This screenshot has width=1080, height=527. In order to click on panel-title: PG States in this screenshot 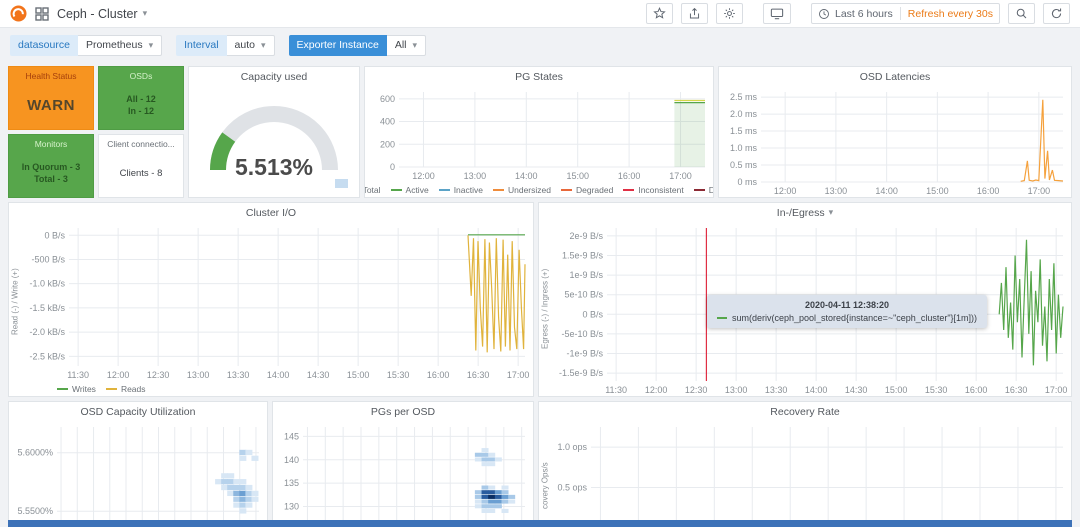, I will do `click(539, 76)`.